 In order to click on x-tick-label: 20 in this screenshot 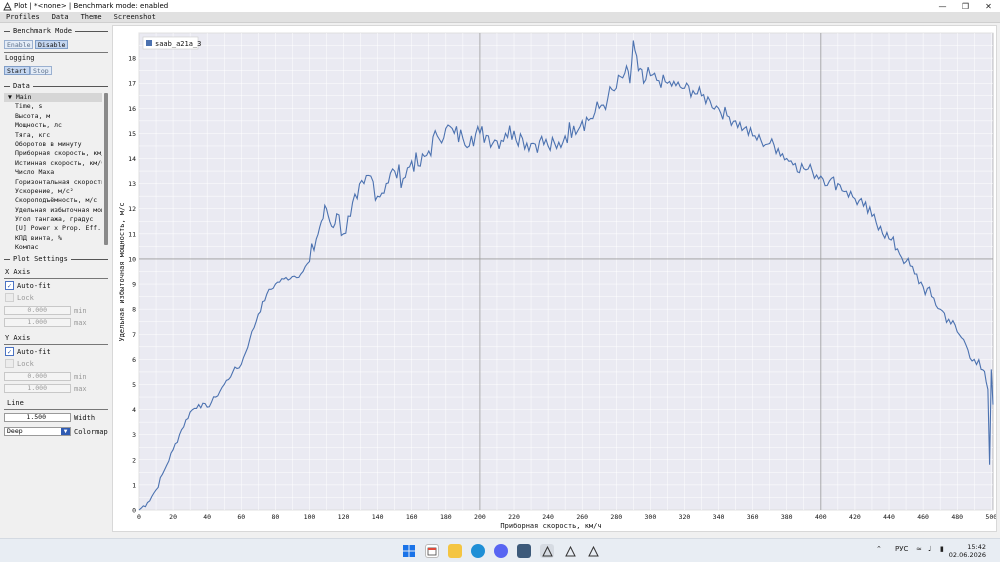, I will do `click(173, 517)`.